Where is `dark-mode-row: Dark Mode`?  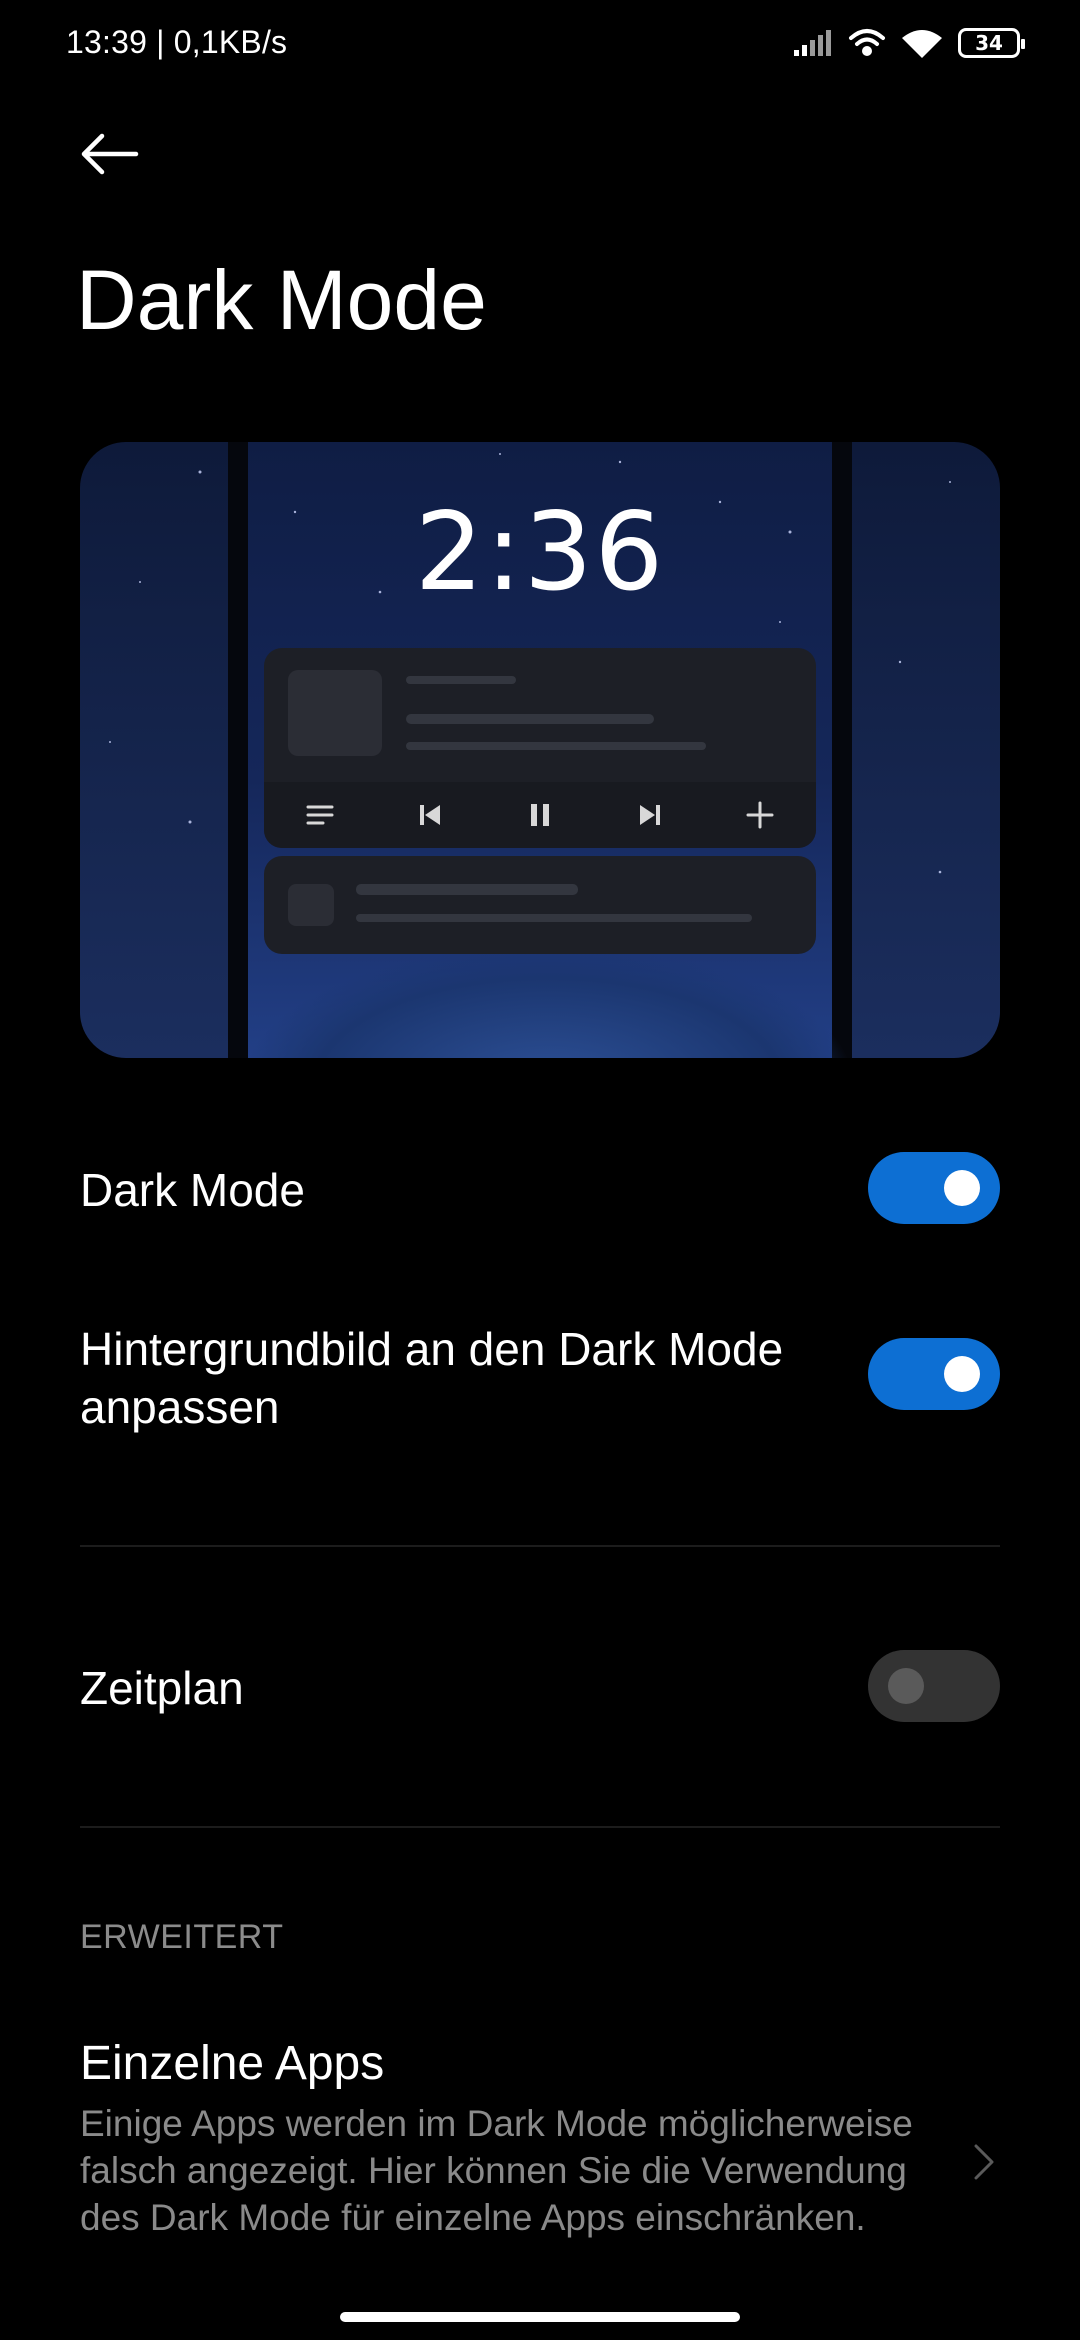 dark-mode-row: Dark Mode is located at coordinates (540, 1190).